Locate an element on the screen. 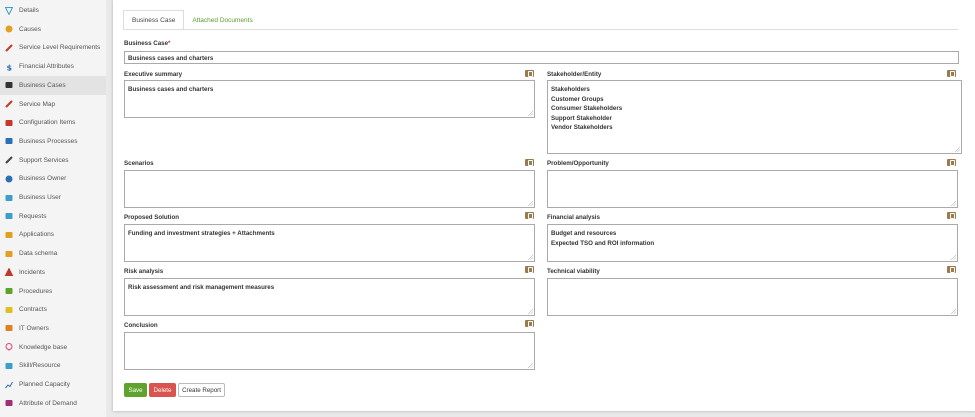 Image resolution: width=975 pixels, height=417 pixels. sidebar-item-label: Contracts is located at coordinates (33, 310).